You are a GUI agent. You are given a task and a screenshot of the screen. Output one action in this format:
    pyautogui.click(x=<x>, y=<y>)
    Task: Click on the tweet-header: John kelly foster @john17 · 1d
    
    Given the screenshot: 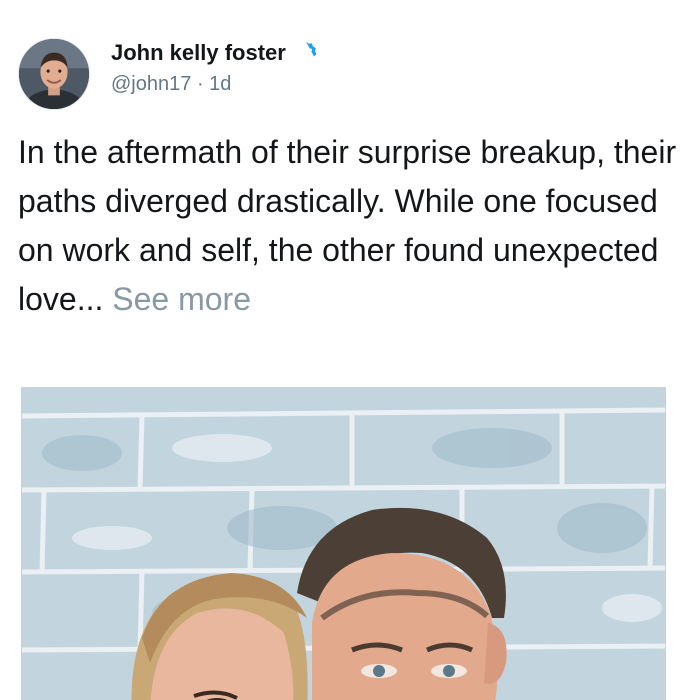 What is the action you would take?
    pyautogui.click(x=348, y=74)
    